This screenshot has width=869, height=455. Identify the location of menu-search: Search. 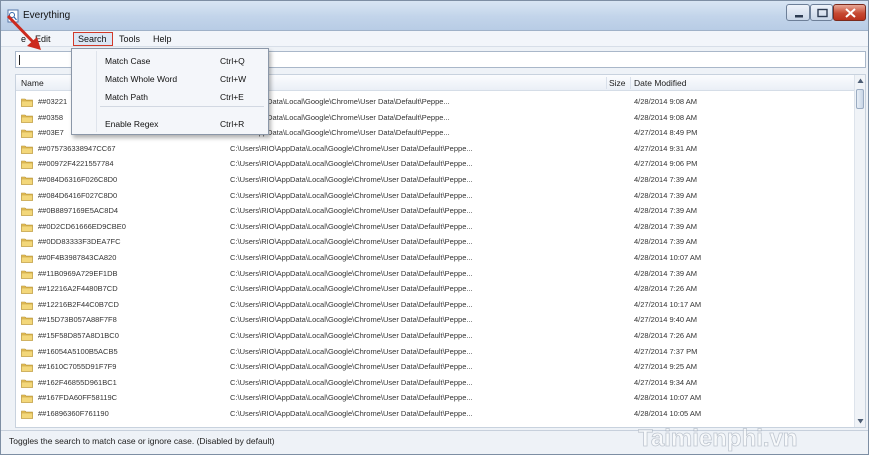
(93, 39).